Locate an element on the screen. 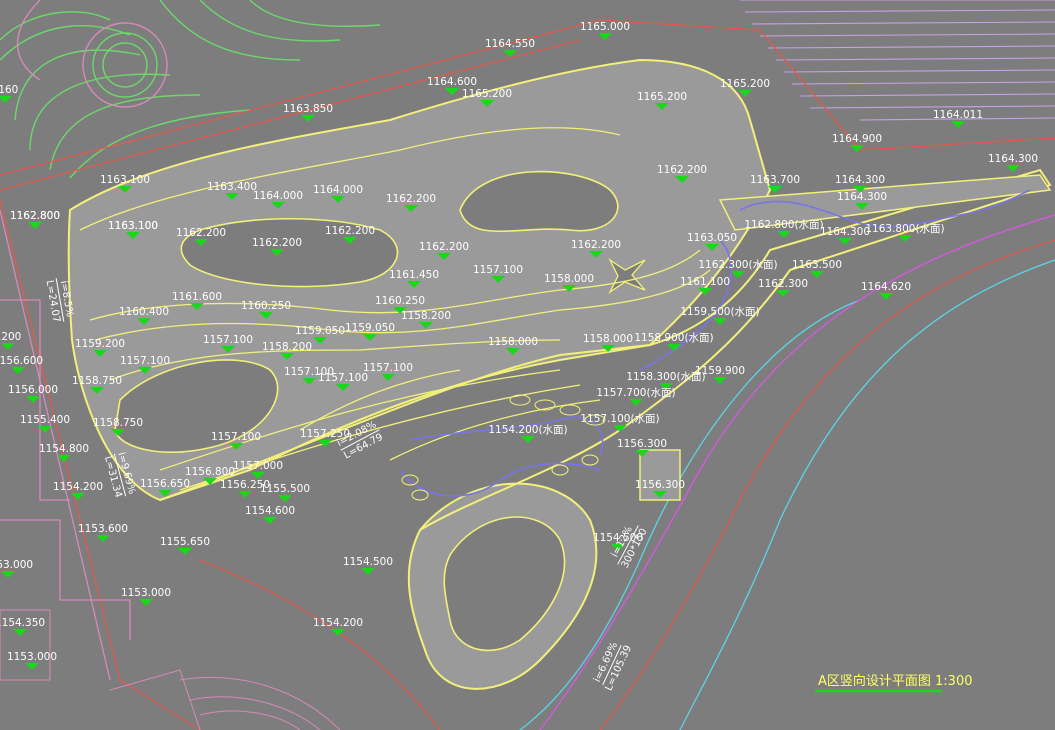  elevation-label: 1154.200(水面) is located at coordinates (527, 430).